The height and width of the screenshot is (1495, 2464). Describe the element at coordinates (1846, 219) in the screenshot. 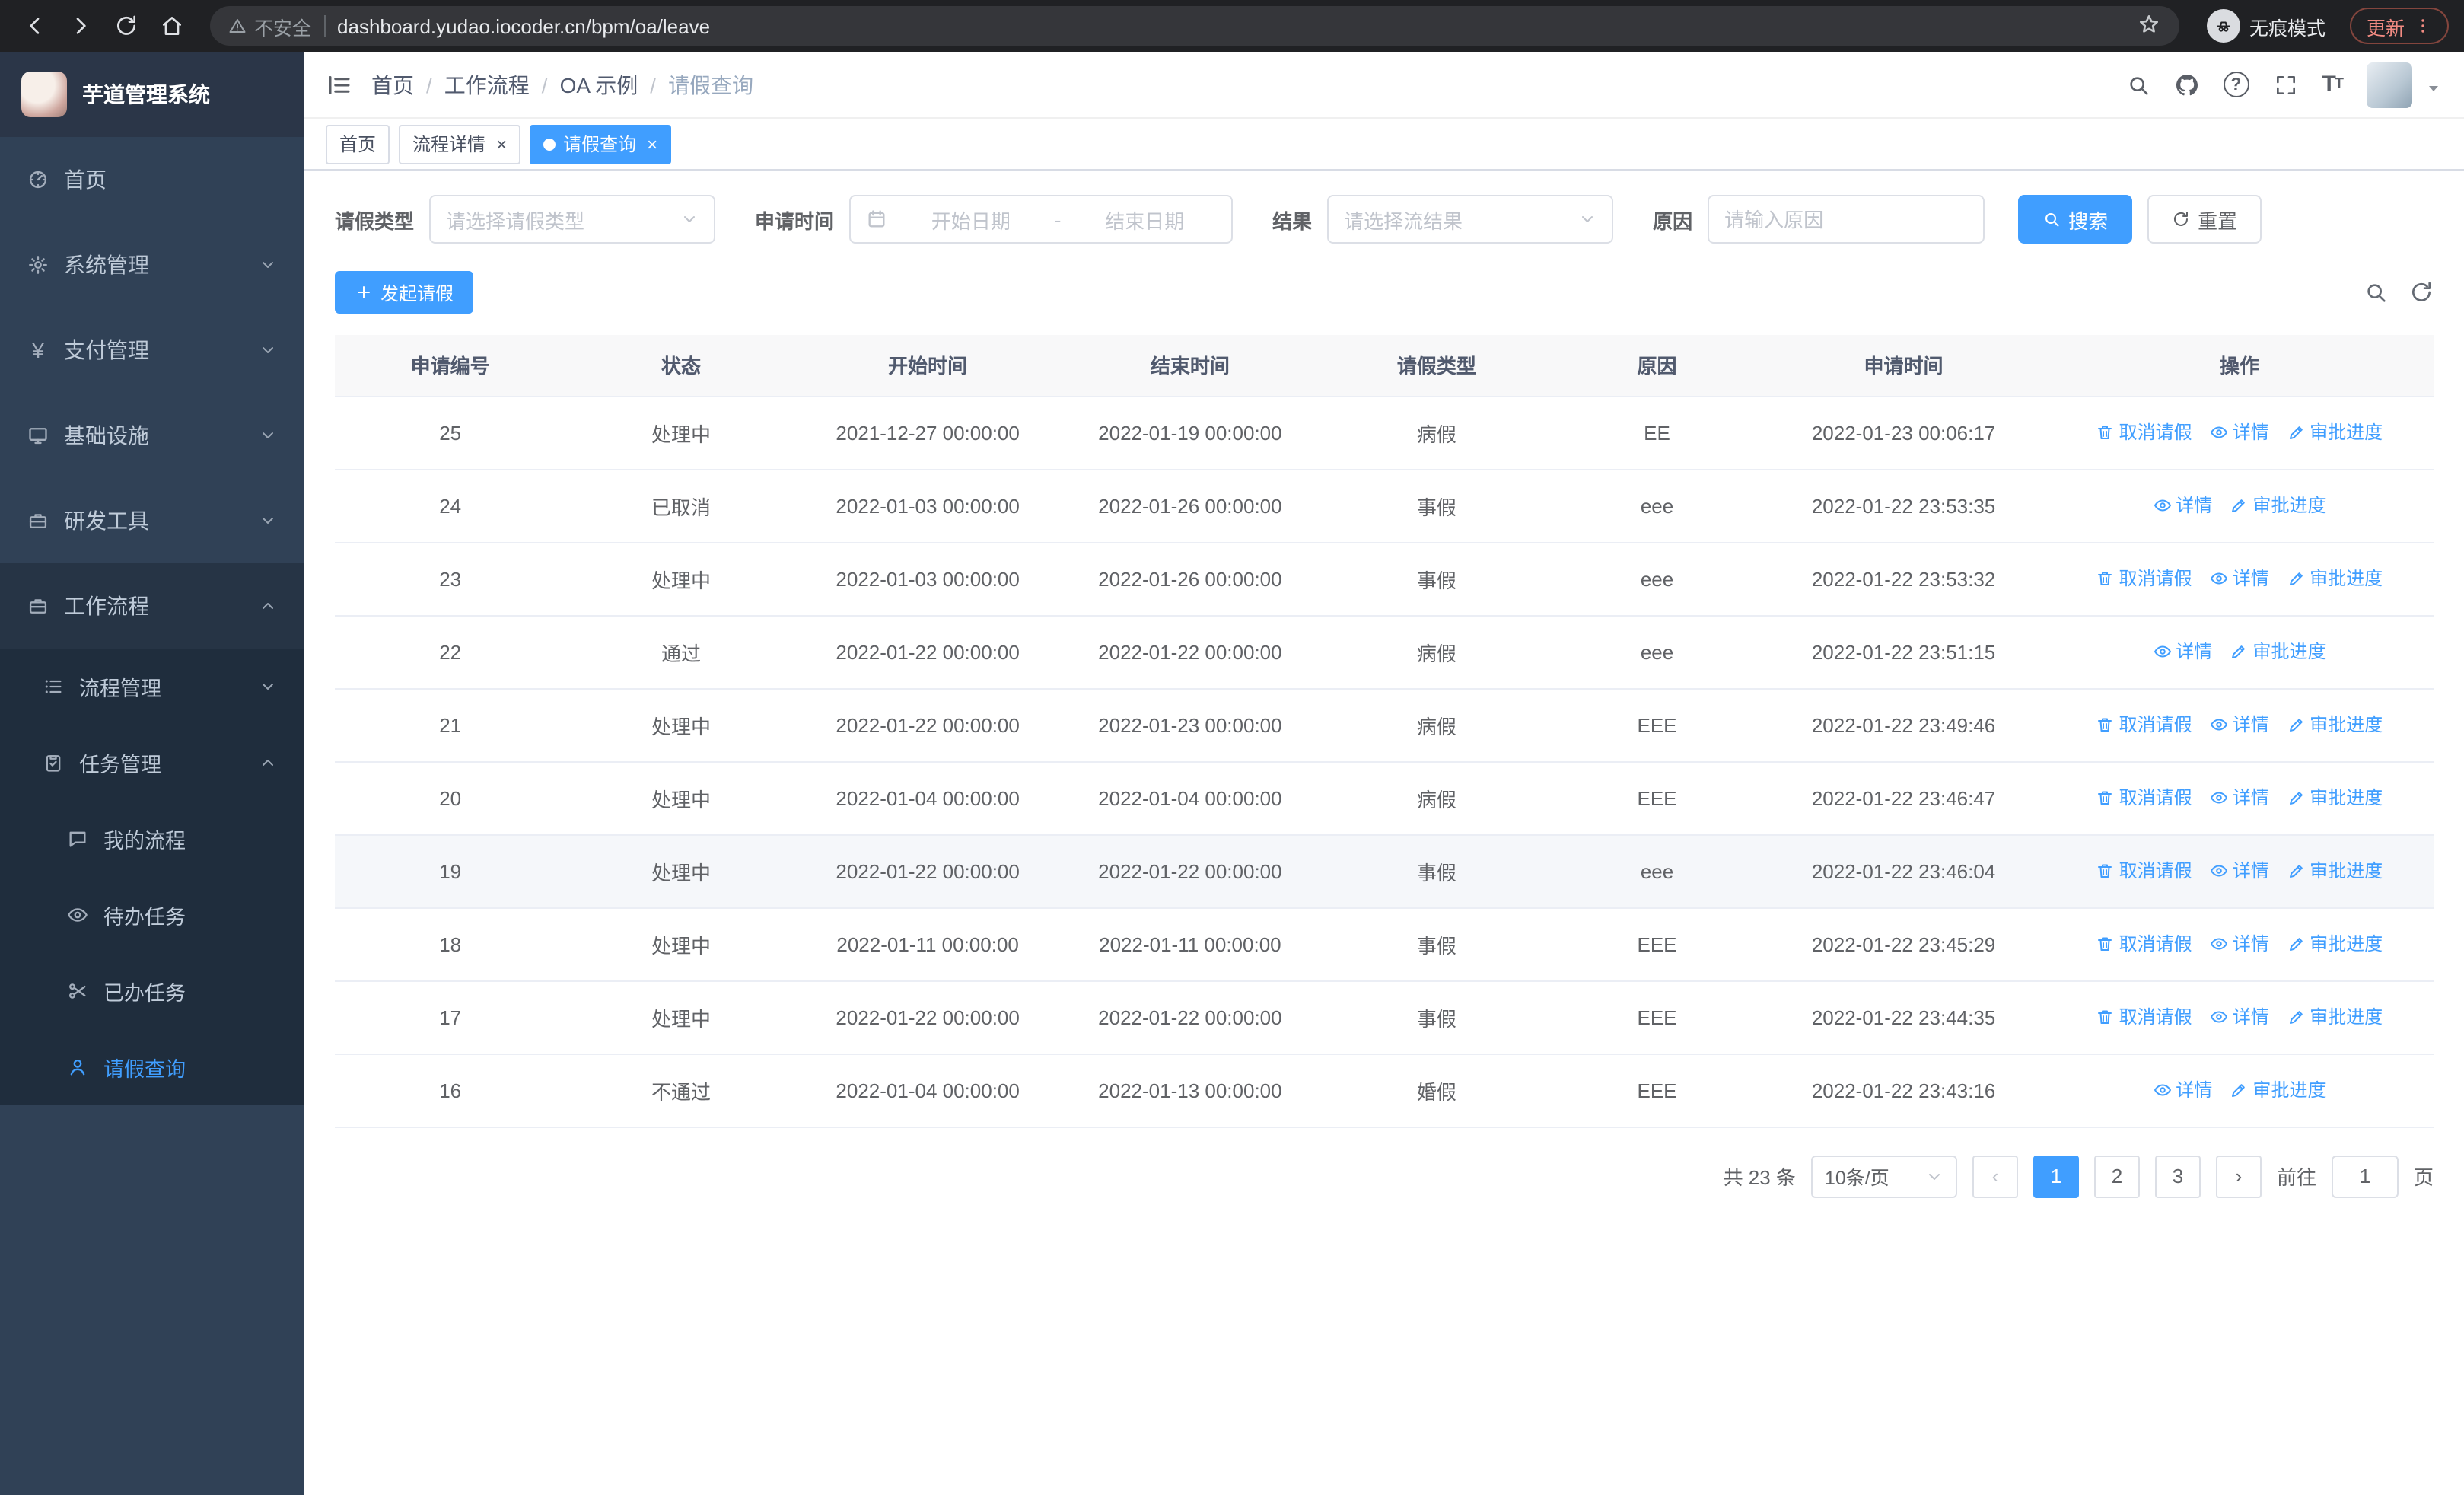

I see `reason-input` at that location.